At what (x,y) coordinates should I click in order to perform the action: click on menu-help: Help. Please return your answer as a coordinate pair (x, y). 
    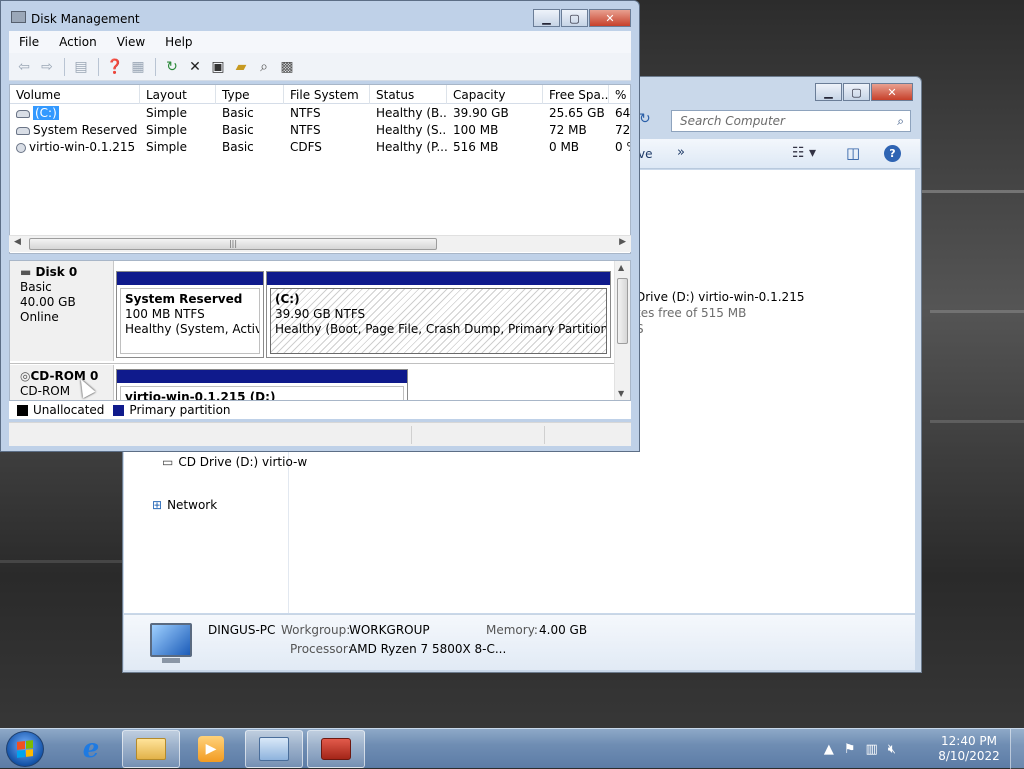
    Looking at the image, I should click on (178, 42).